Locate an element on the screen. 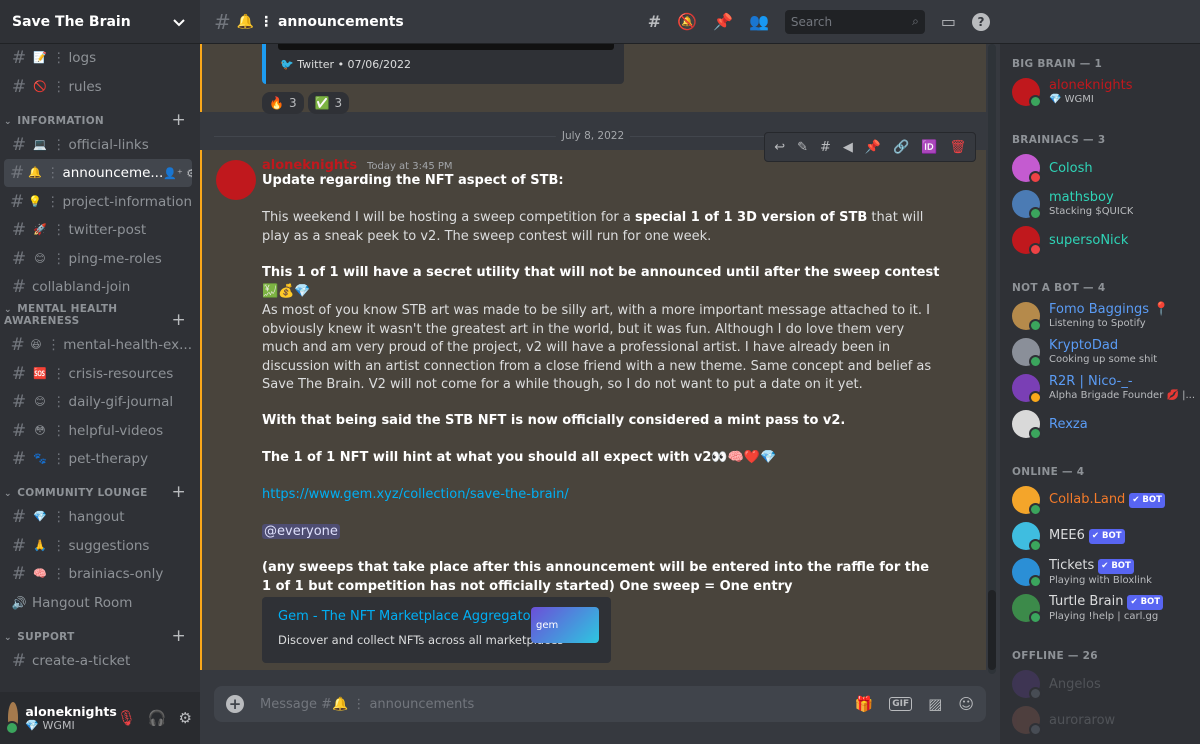 The image size is (1200, 744). channel-suggestions: # 🙏 ⋮ suggestions is located at coordinates (98, 546).